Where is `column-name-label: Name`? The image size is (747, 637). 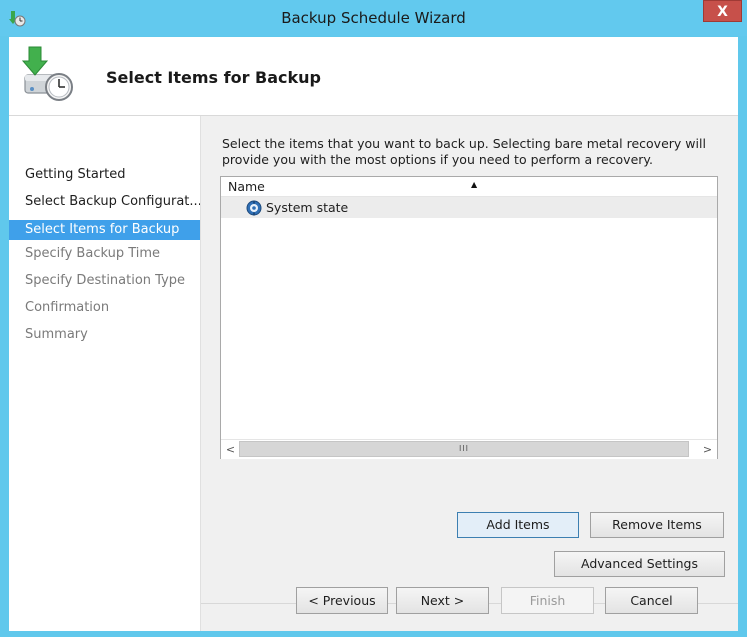 column-name-label: Name is located at coordinates (246, 186).